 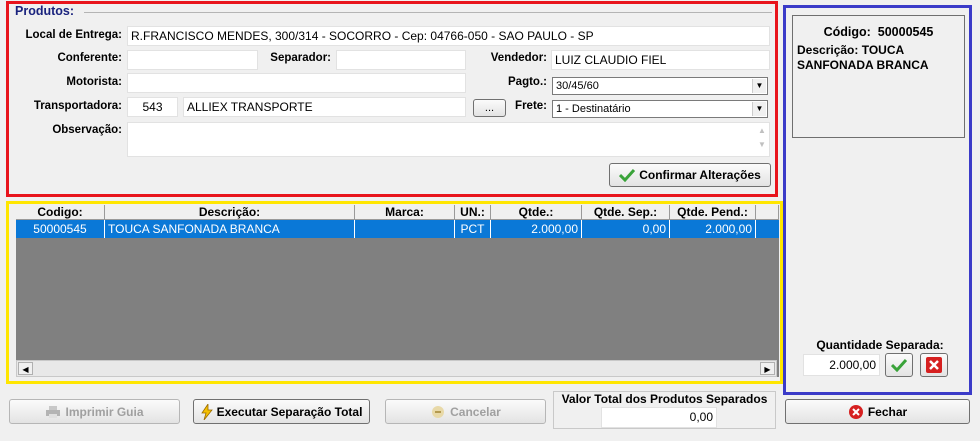 I want to click on conferente-label: Conferente:, so click(x=89, y=58).